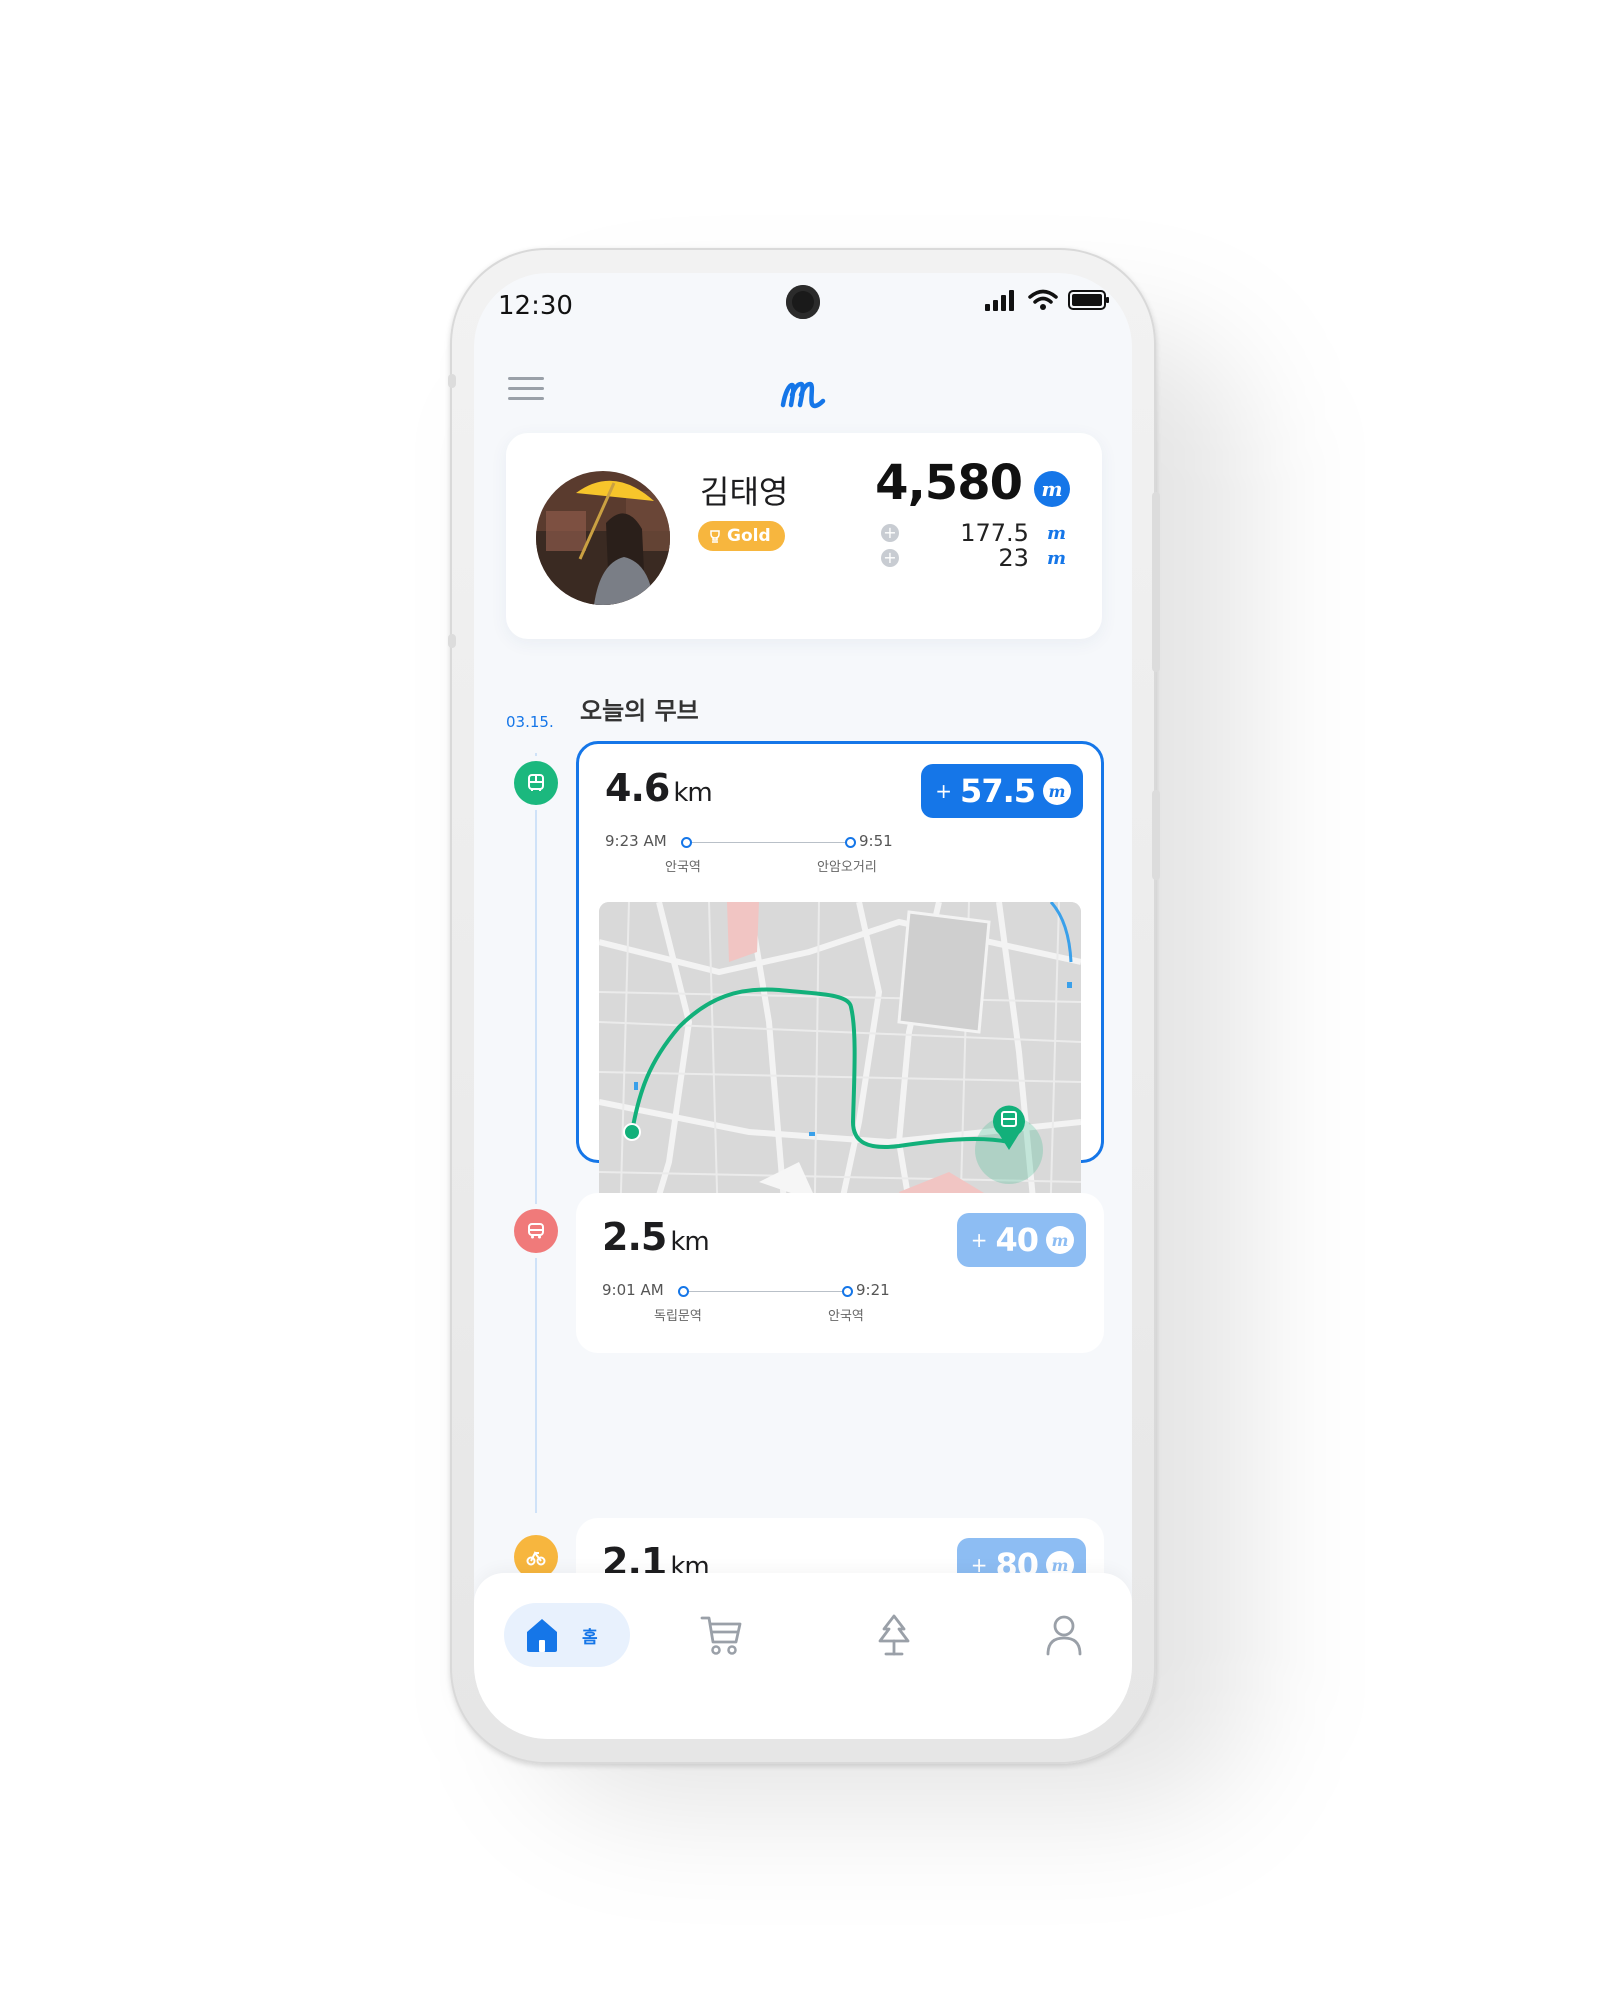  Describe the element at coordinates (1064, 1635) in the screenshot. I see `profile-icon` at that location.